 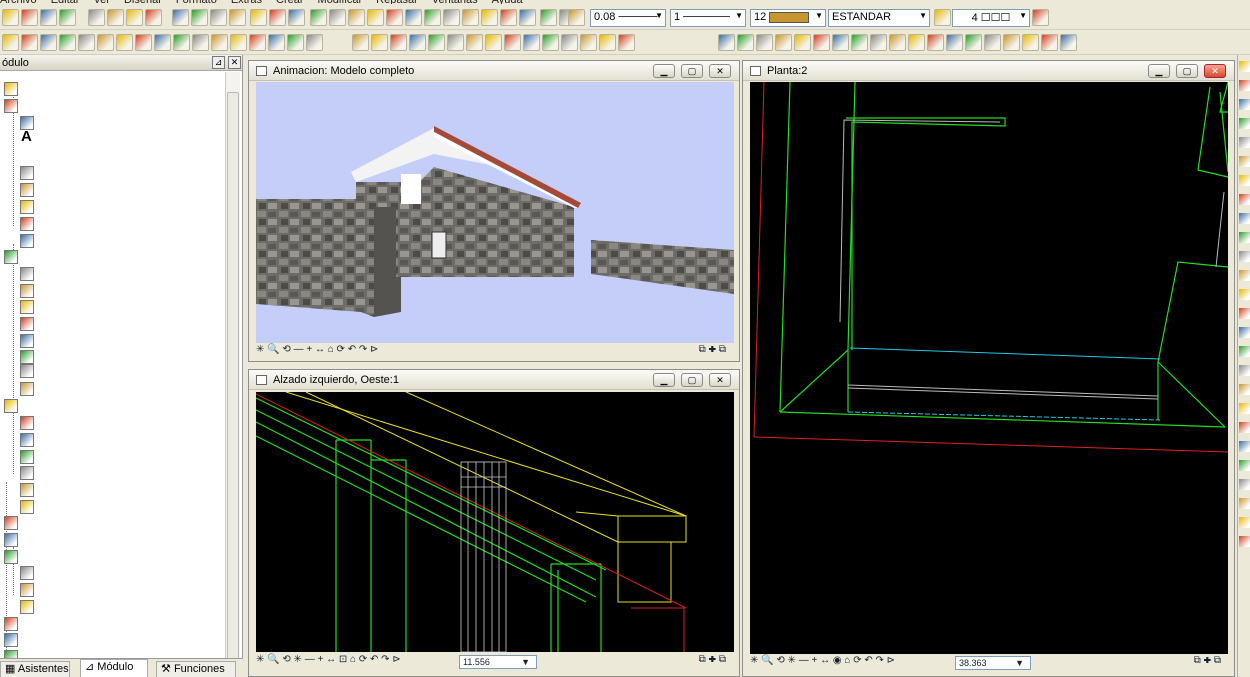 I want to click on pen-color-combo: 12 ▼, so click(x=788, y=18).